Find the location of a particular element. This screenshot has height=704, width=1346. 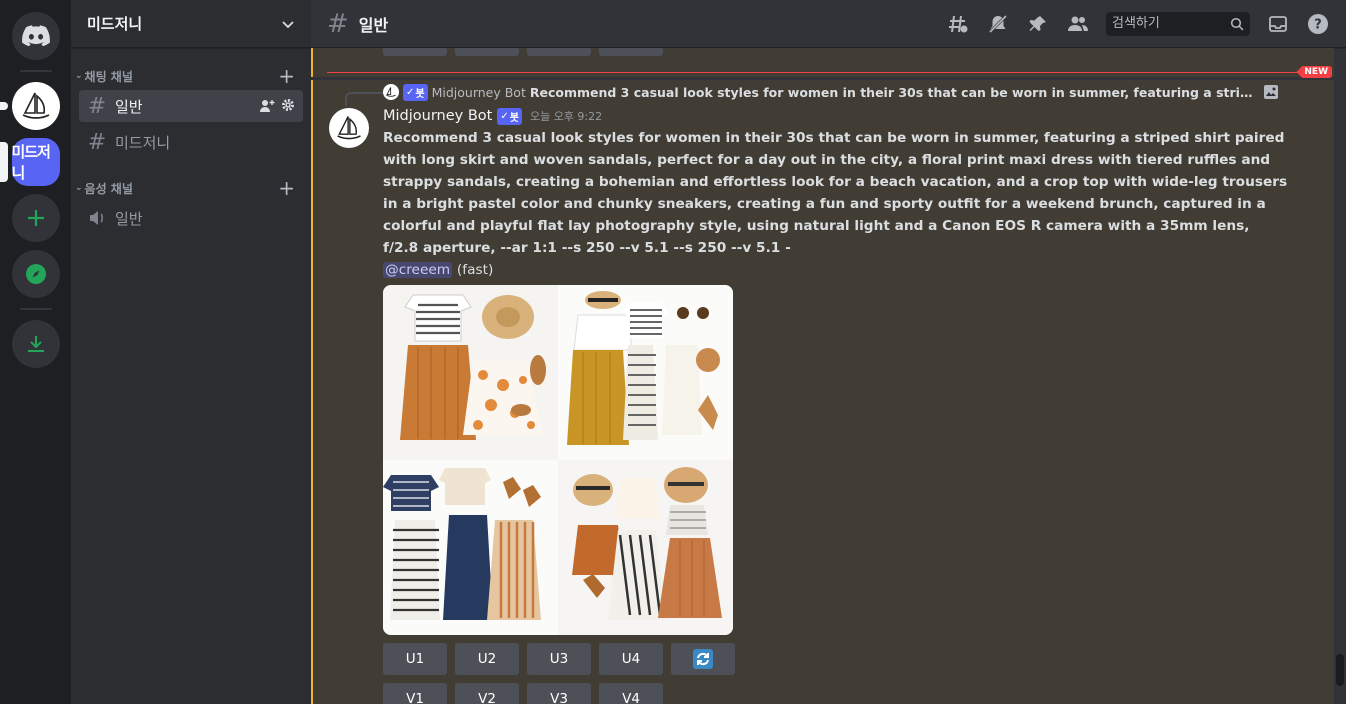

upscale-button-row: U1 U2 U3 U4 is located at coordinates (857, 659).